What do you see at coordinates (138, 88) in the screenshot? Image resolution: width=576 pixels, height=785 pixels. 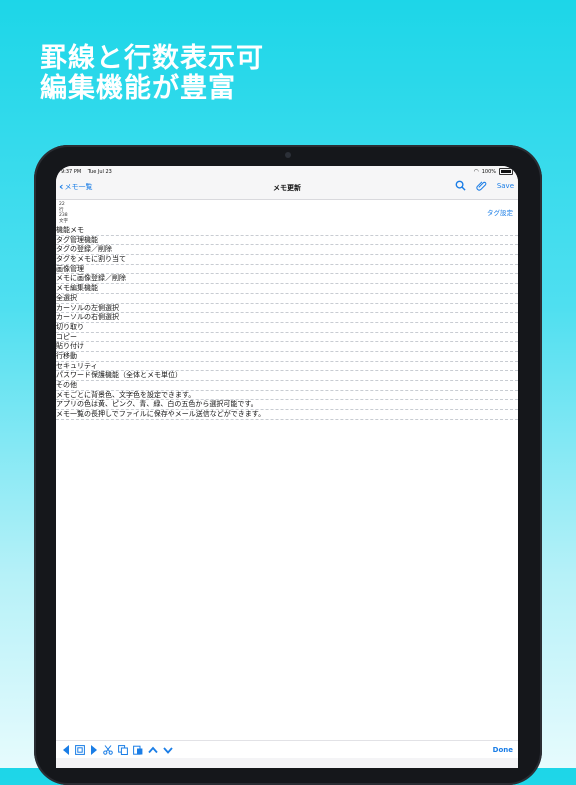 I see `promo-line-2: 編集機能が豊富` at bounding box center [138, 88].